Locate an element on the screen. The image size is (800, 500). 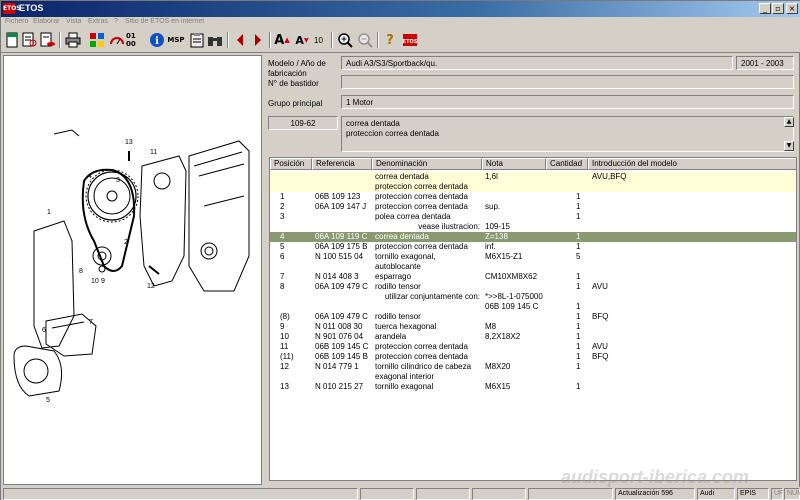
table-row: 06B 109 145 C 1 is located at coordinates (533, 307).